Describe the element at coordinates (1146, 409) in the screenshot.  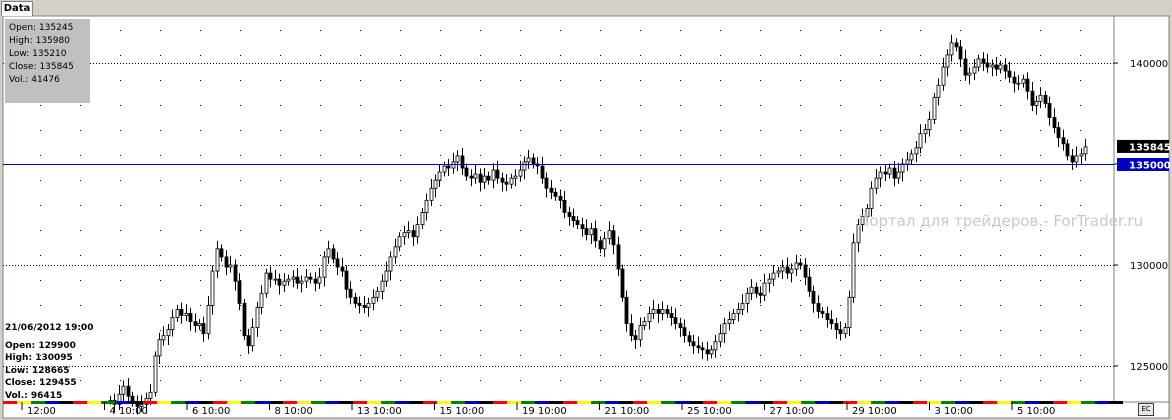
I see `corner-button: EC` at that location.